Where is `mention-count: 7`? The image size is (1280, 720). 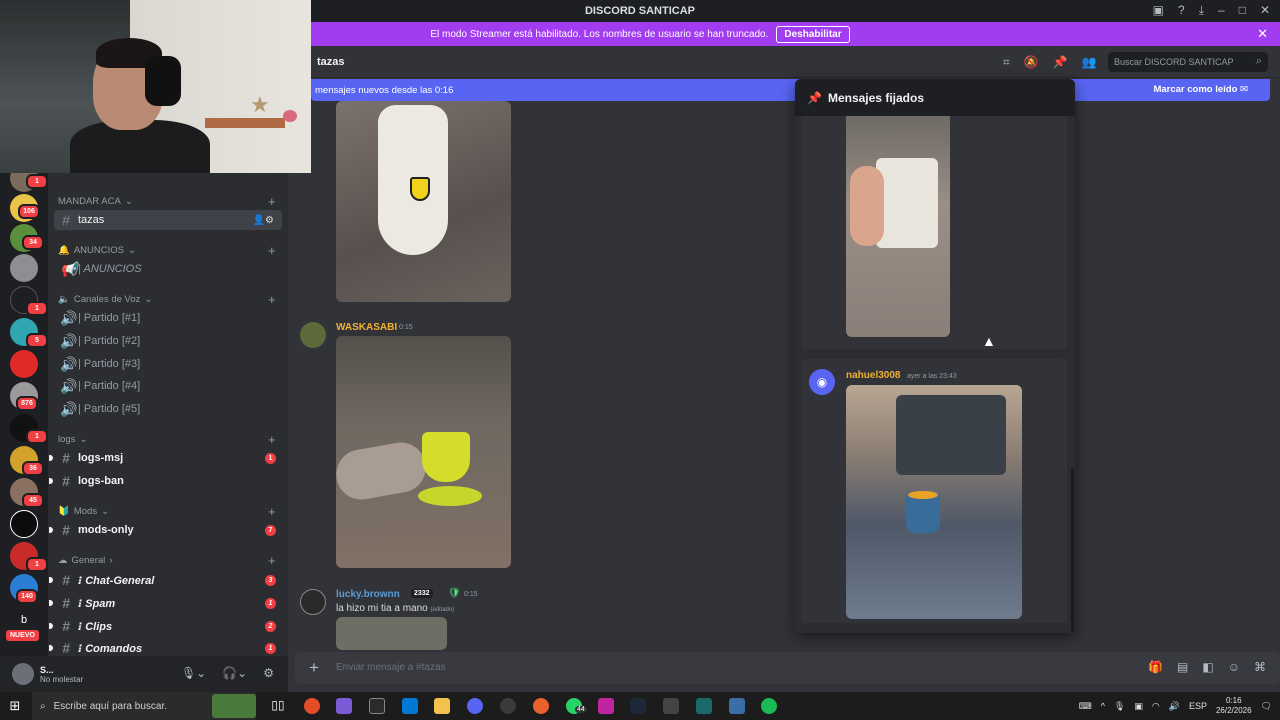
mention-count: 7 is located at coordinates (270, 530).